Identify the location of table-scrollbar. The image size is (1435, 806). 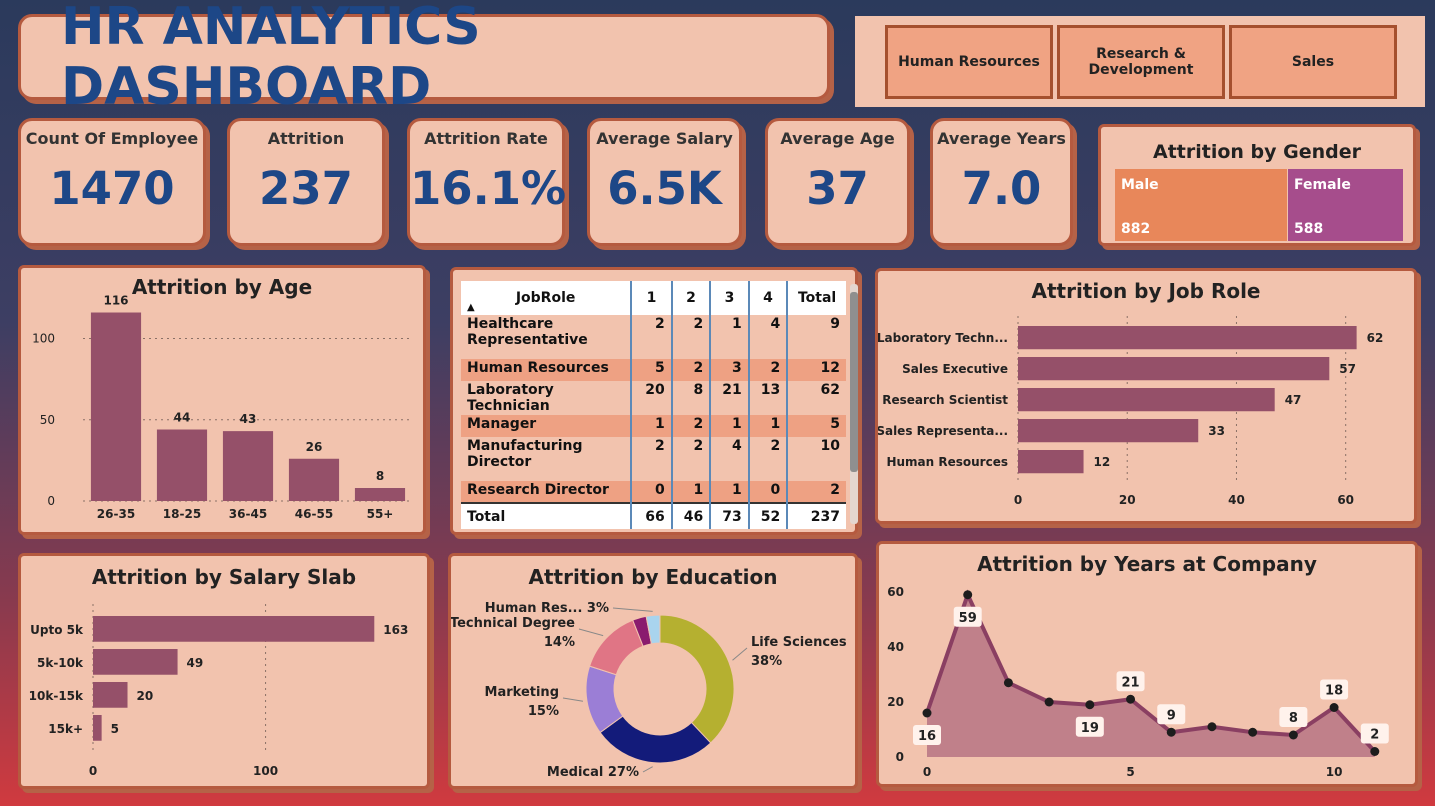
(854, 404).